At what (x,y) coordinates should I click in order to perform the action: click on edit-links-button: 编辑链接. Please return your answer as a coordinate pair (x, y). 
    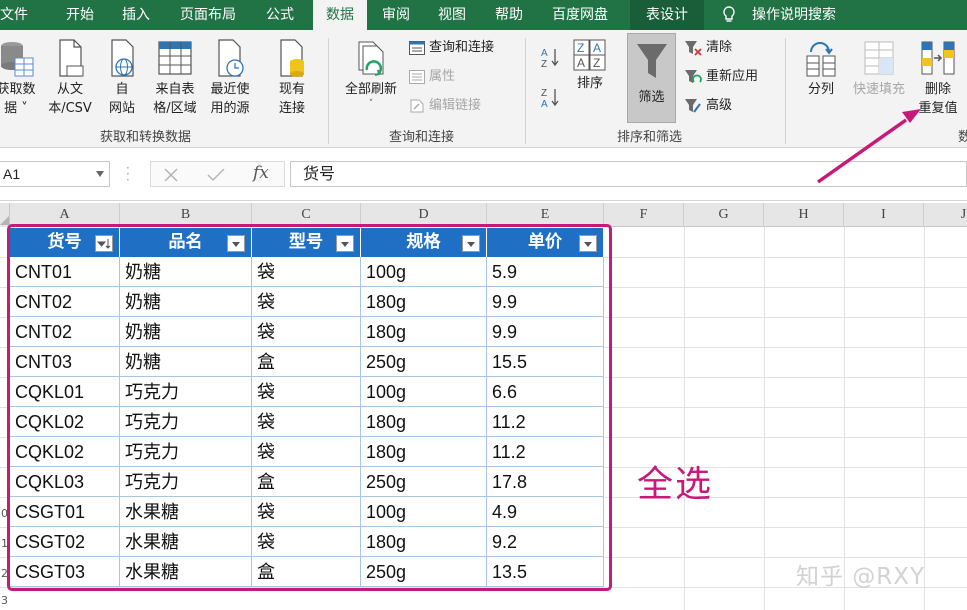
    Looking at the image, I should click on (445, 106).